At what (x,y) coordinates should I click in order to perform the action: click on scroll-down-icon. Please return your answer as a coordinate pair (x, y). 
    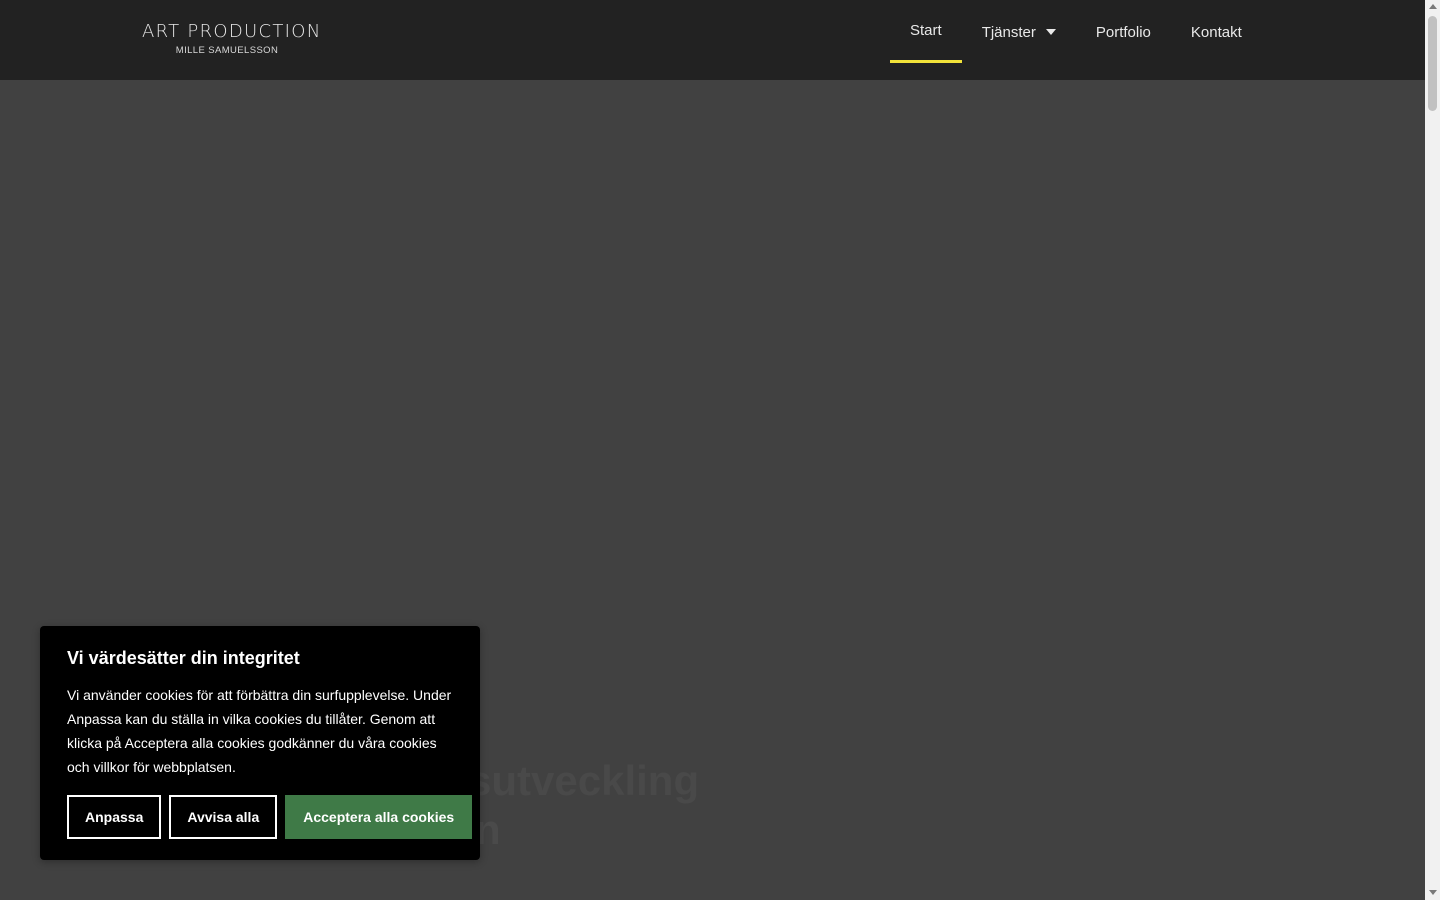
    Looking at the image, I should click on (1433, 892).